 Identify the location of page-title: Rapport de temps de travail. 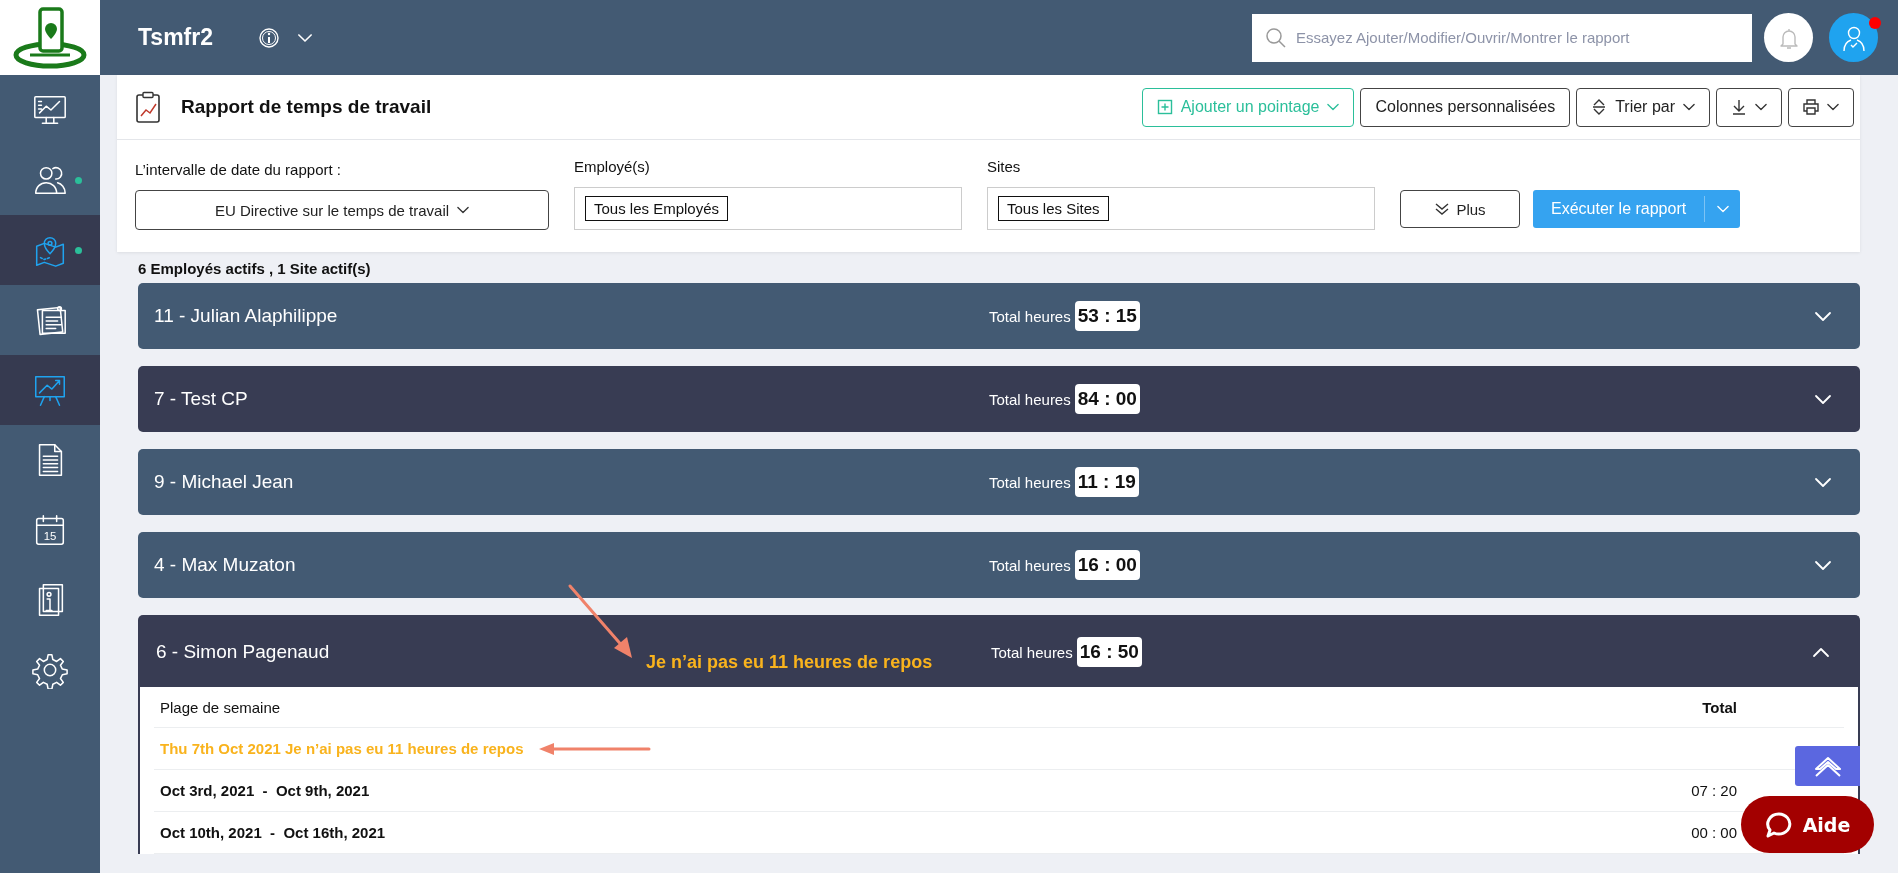
(306, 107).